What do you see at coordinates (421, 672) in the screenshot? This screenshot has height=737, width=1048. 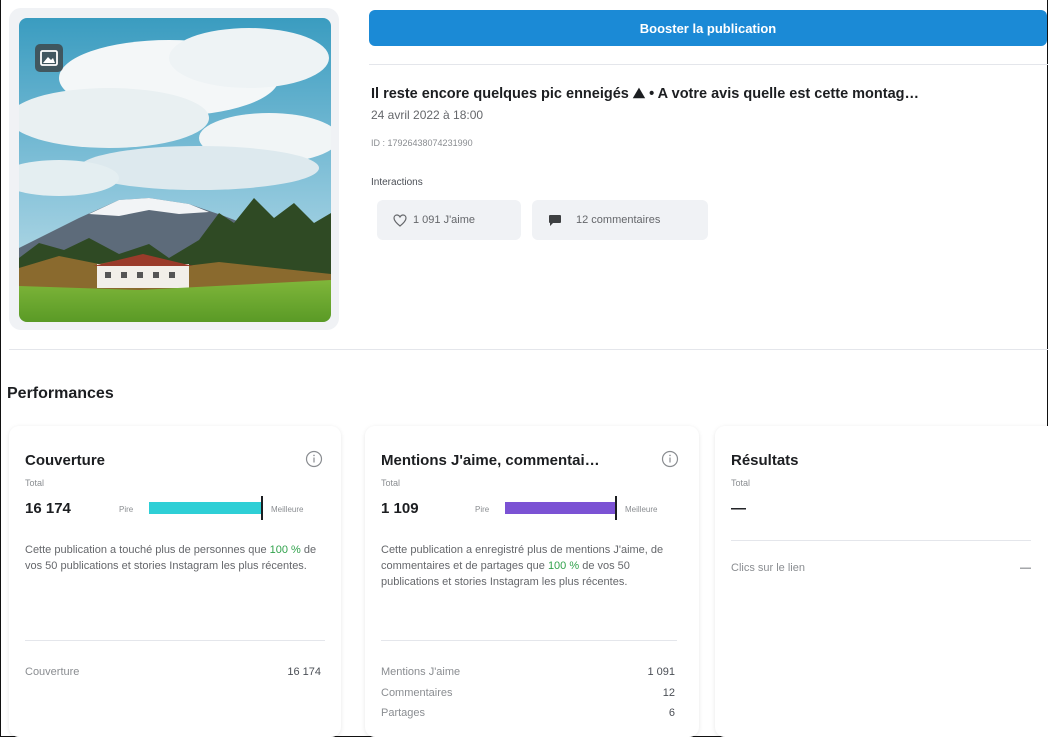 I see `metric-label: Mentions J'aime` at bounding box center [421, 672].